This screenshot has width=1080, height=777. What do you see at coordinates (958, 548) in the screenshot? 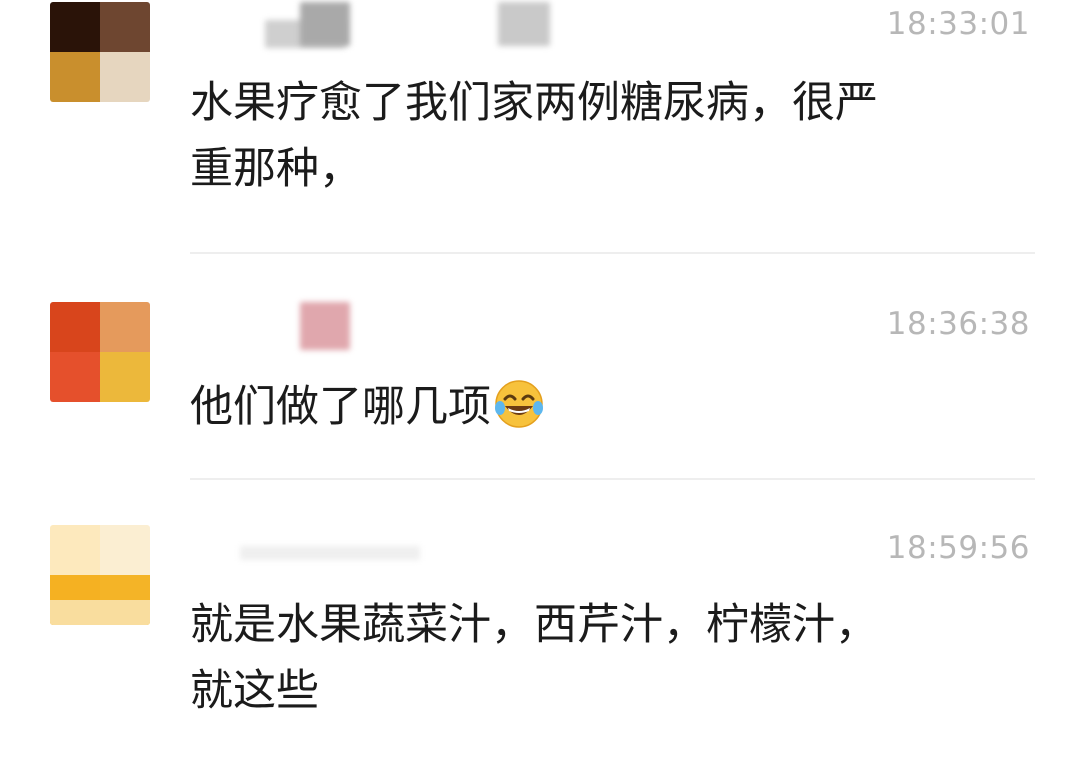
I see `message-timestamp: 18:59:56` at bounding box center [958, 548].